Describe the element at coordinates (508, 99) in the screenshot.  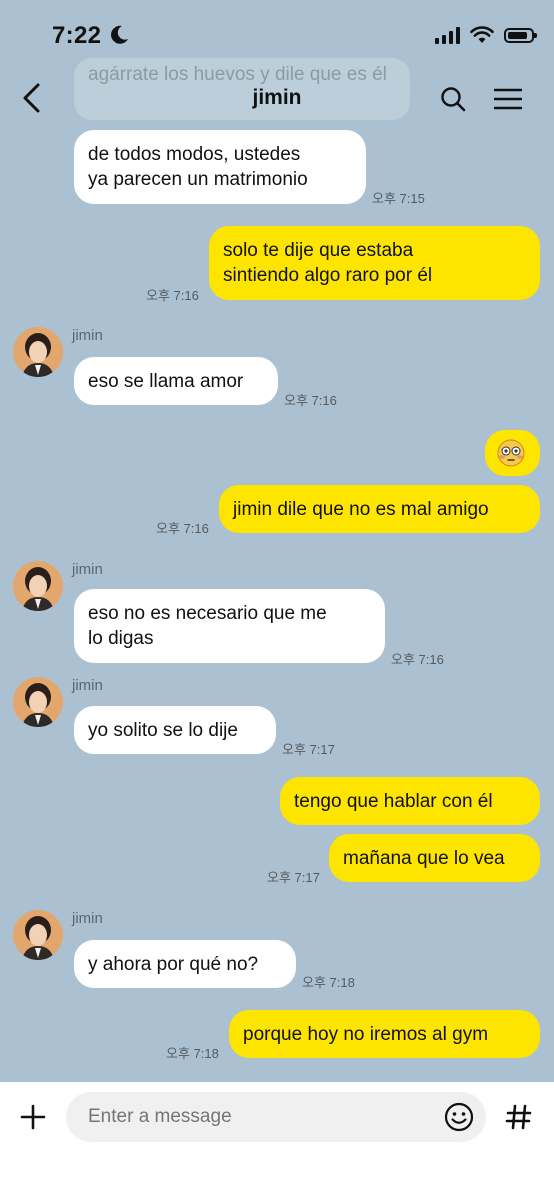
I see `hamburger-icon` at that location.